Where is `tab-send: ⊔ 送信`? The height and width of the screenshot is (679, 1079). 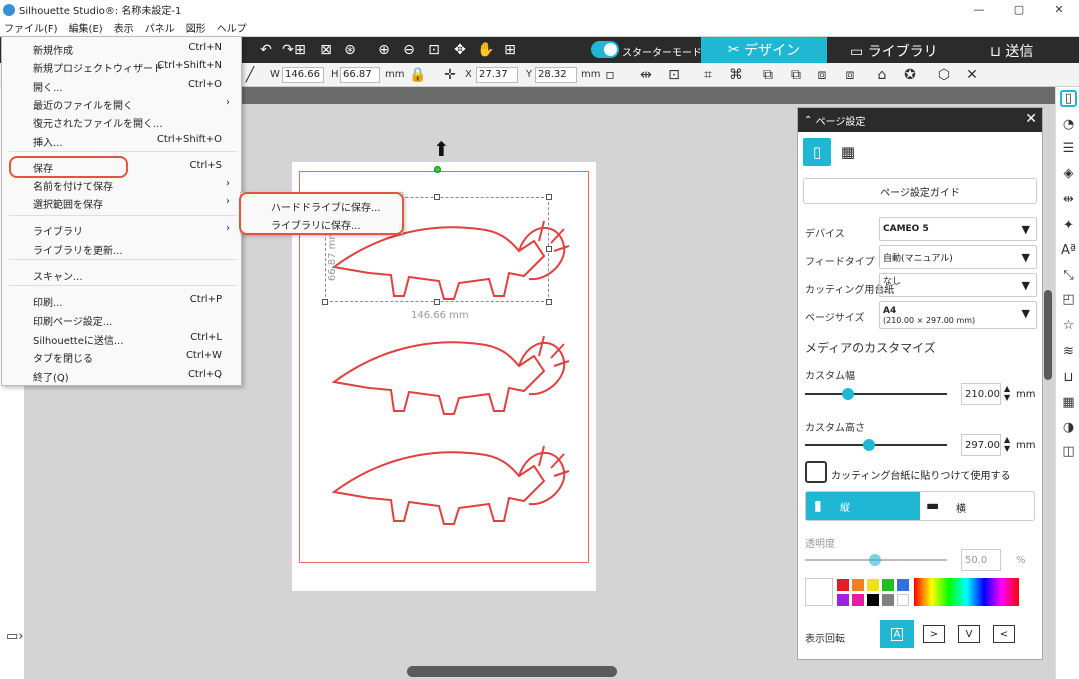 tab-send: ⊔ 送信 is located at coordinates (1011, 51).